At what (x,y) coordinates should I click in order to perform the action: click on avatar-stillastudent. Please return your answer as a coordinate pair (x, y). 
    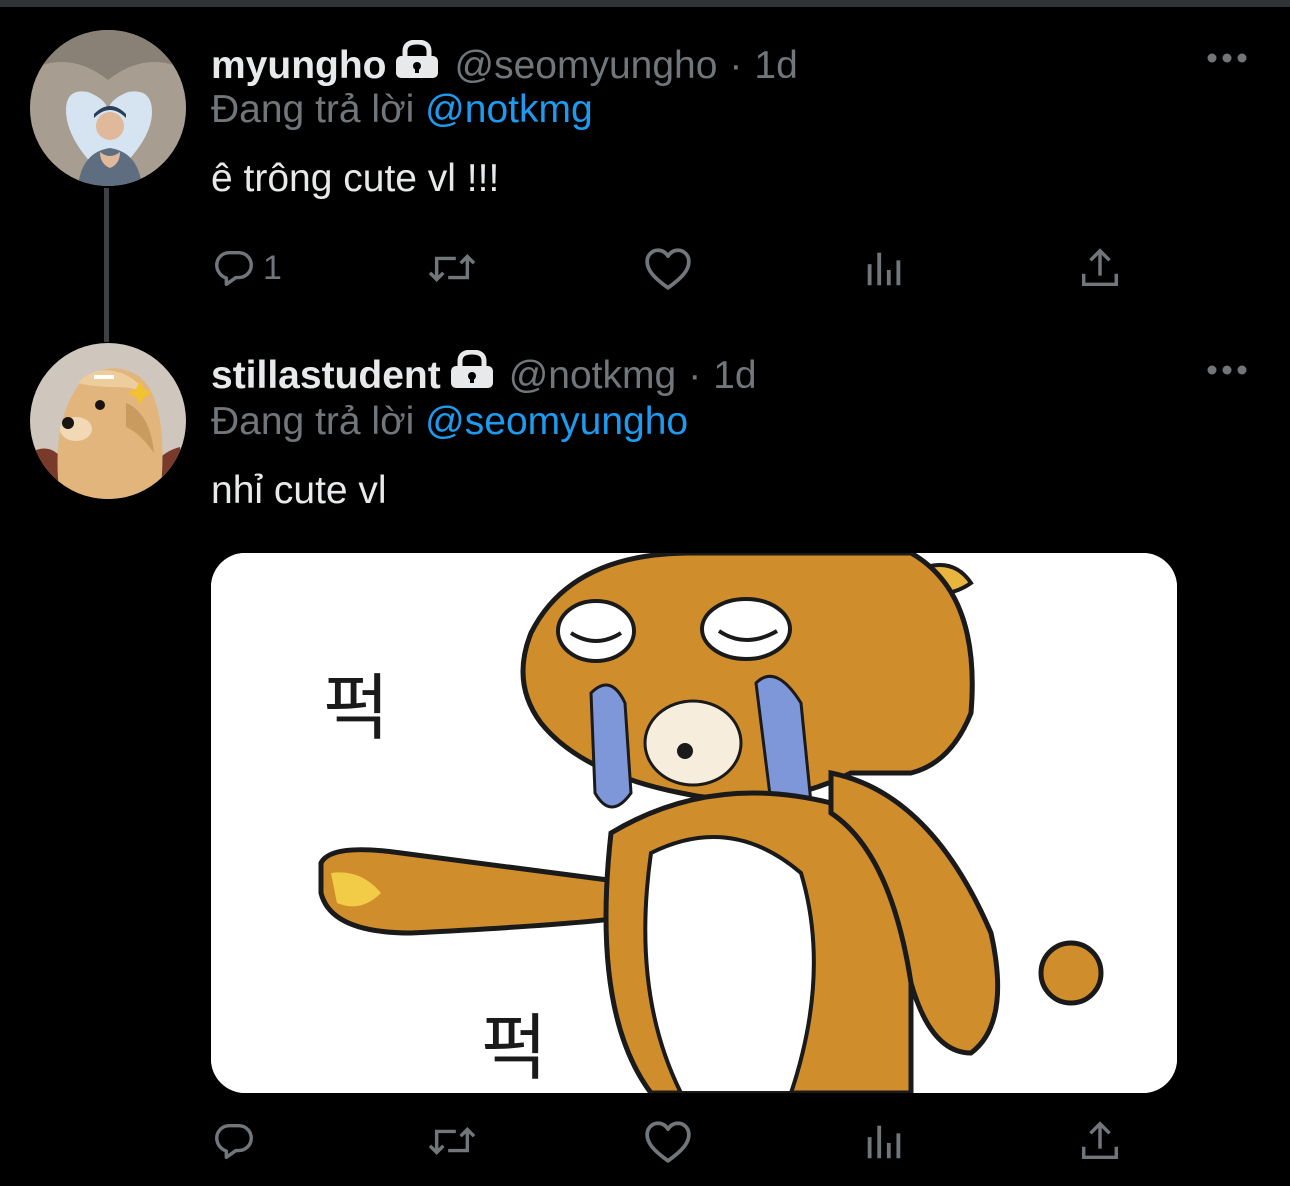
    Looking at the image, I should click on (108, 421).